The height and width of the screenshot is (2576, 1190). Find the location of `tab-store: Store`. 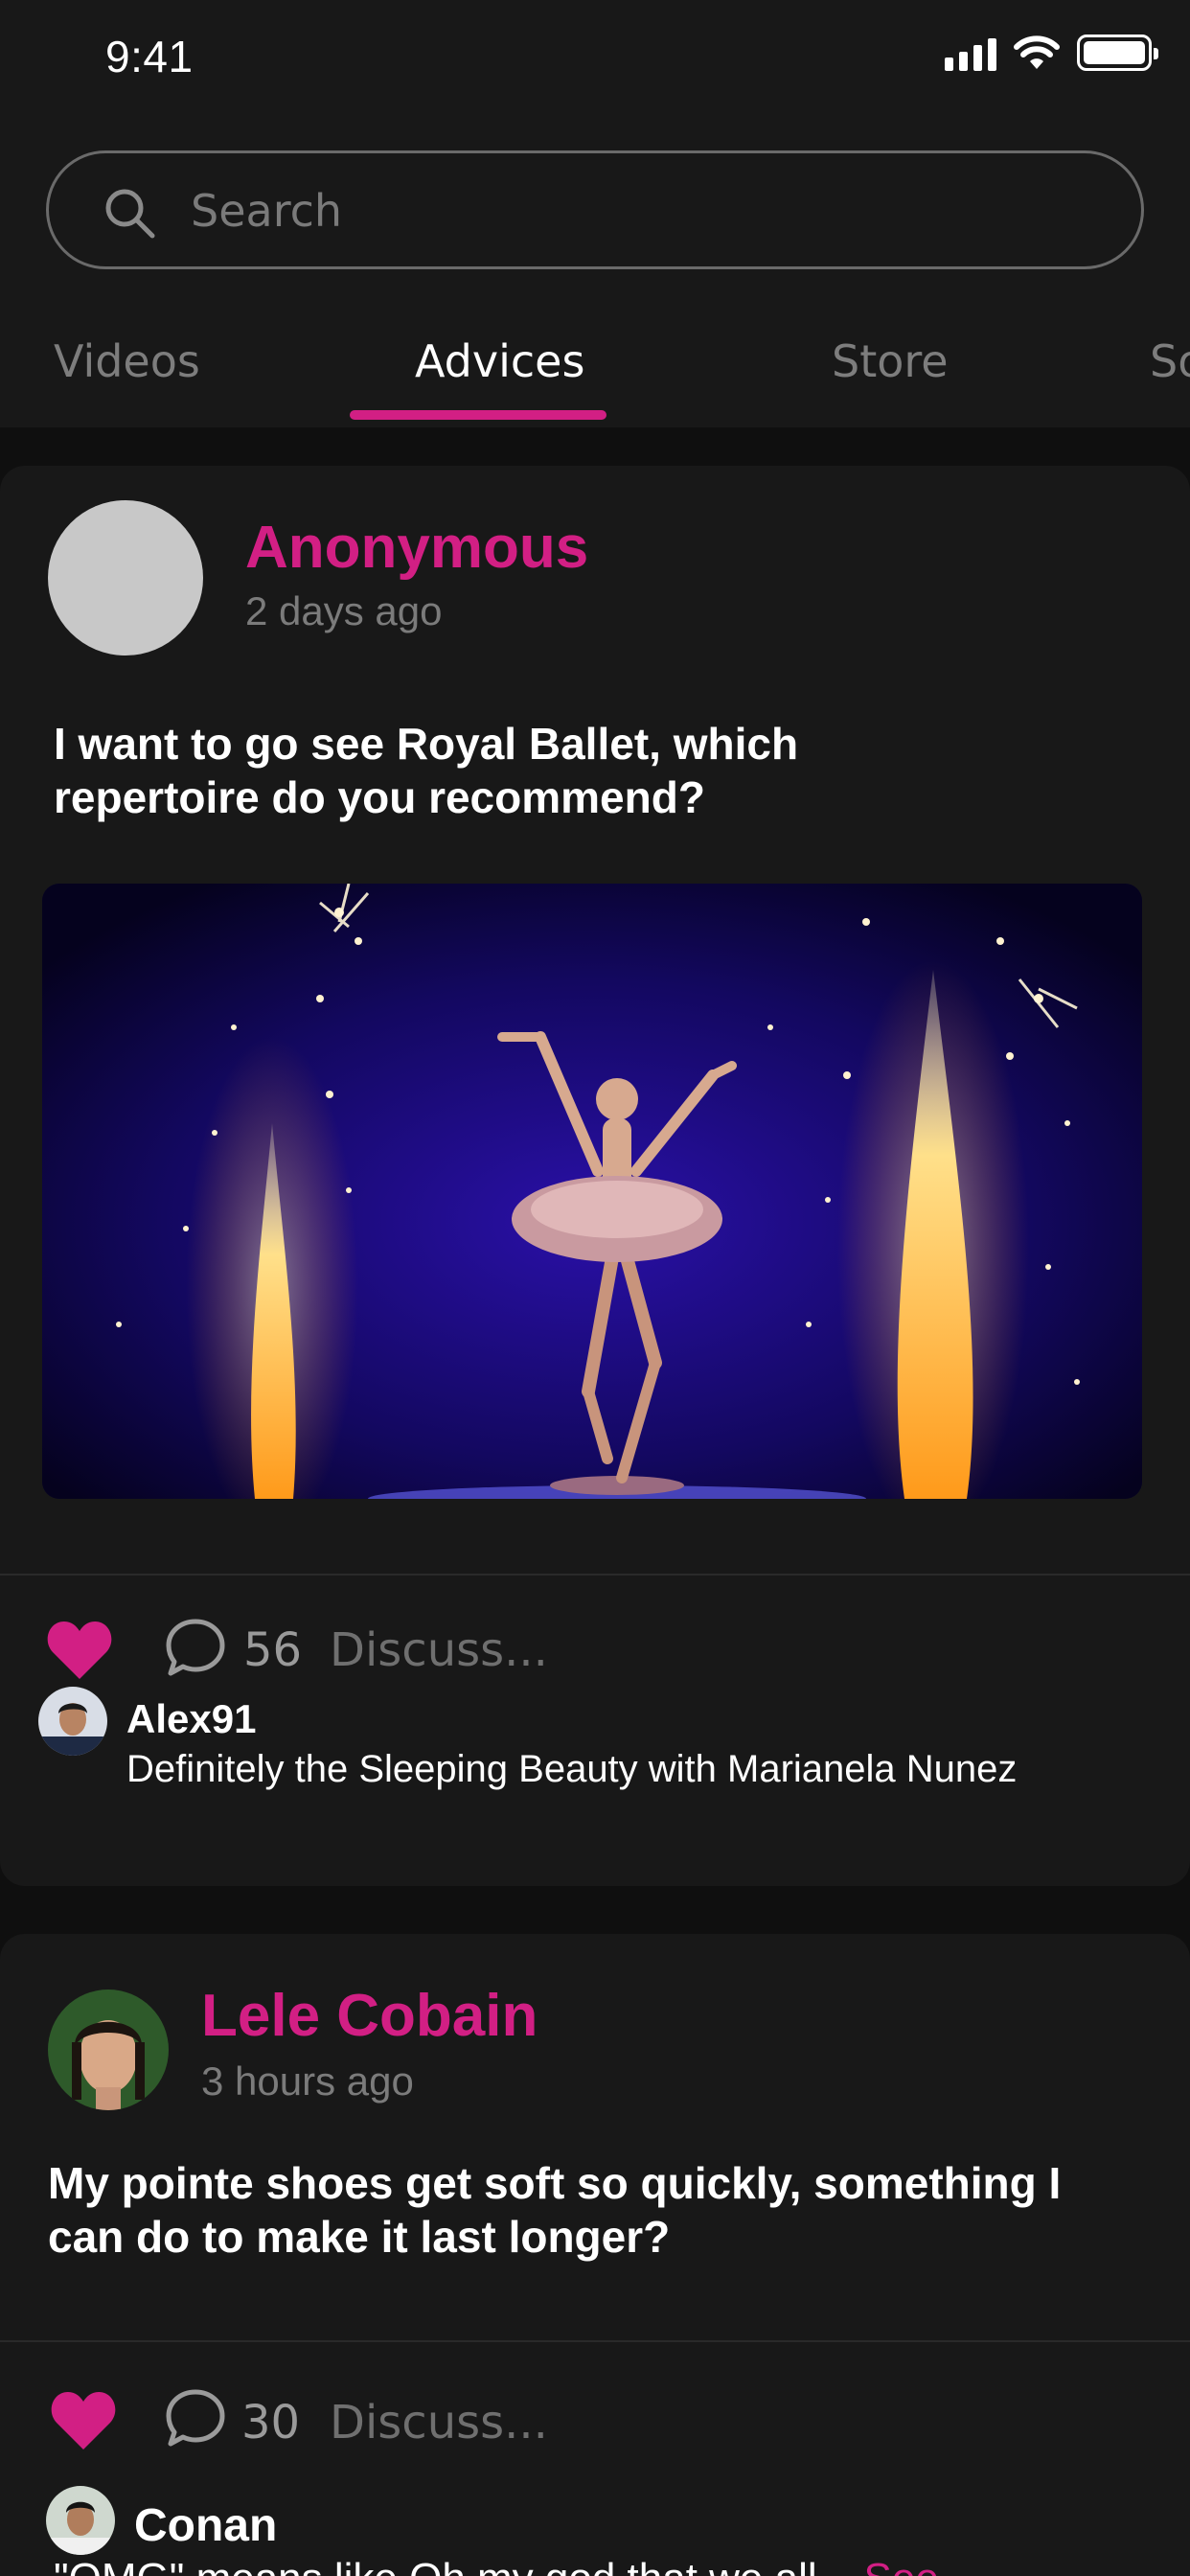

tab-store: Store is located at coordinates (890, 361).